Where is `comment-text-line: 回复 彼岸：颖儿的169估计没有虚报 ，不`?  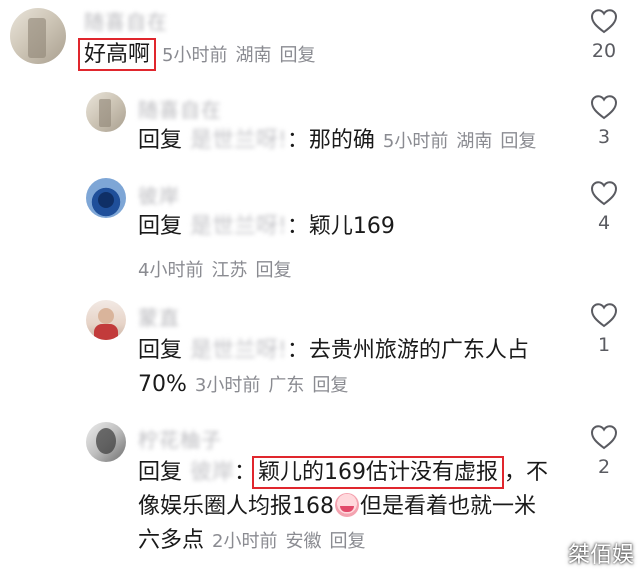 comment-text-line: 回复 彼岸：颖儿的169估计没有虚报 ，不 is located at coordinates (343, 472).